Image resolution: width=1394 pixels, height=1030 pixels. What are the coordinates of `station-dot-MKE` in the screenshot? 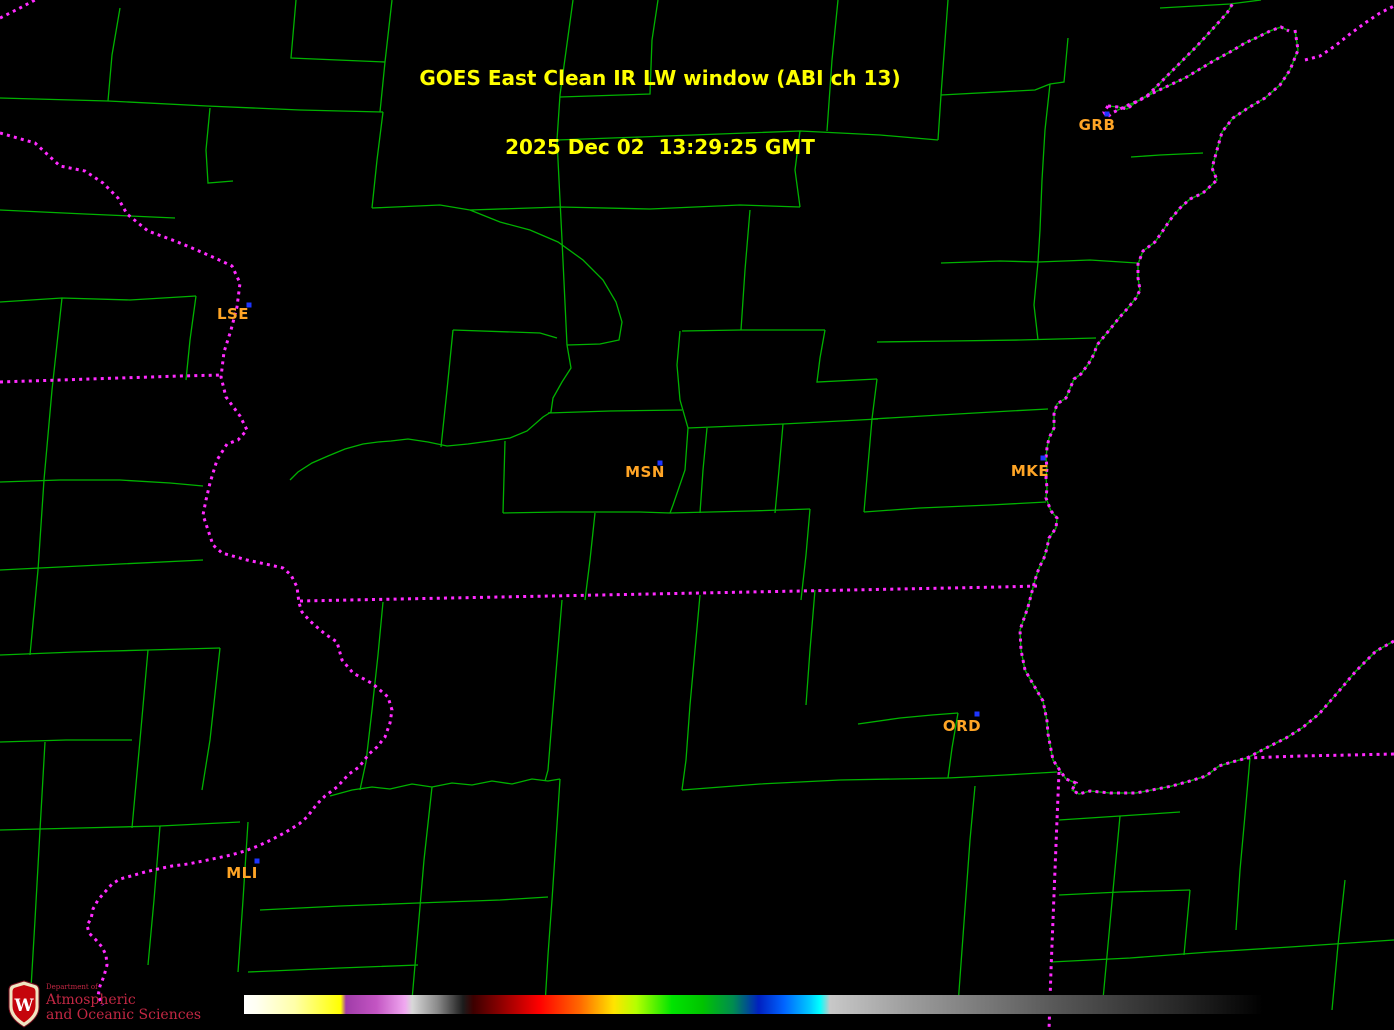 It's located at (1043, 458).